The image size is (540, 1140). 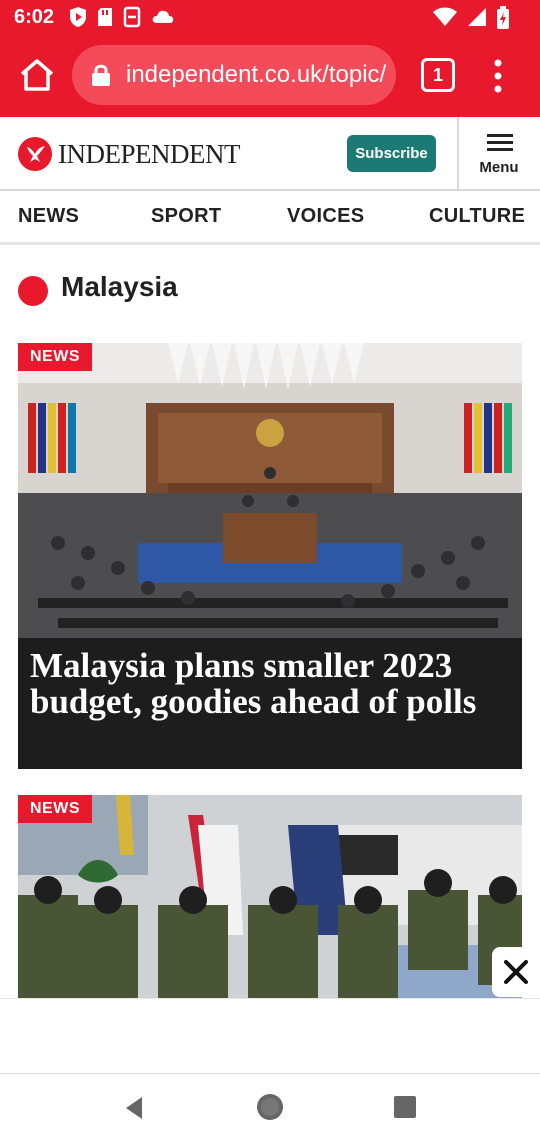 I want to click on system-nav-bar, so click(x=270, y=1108).